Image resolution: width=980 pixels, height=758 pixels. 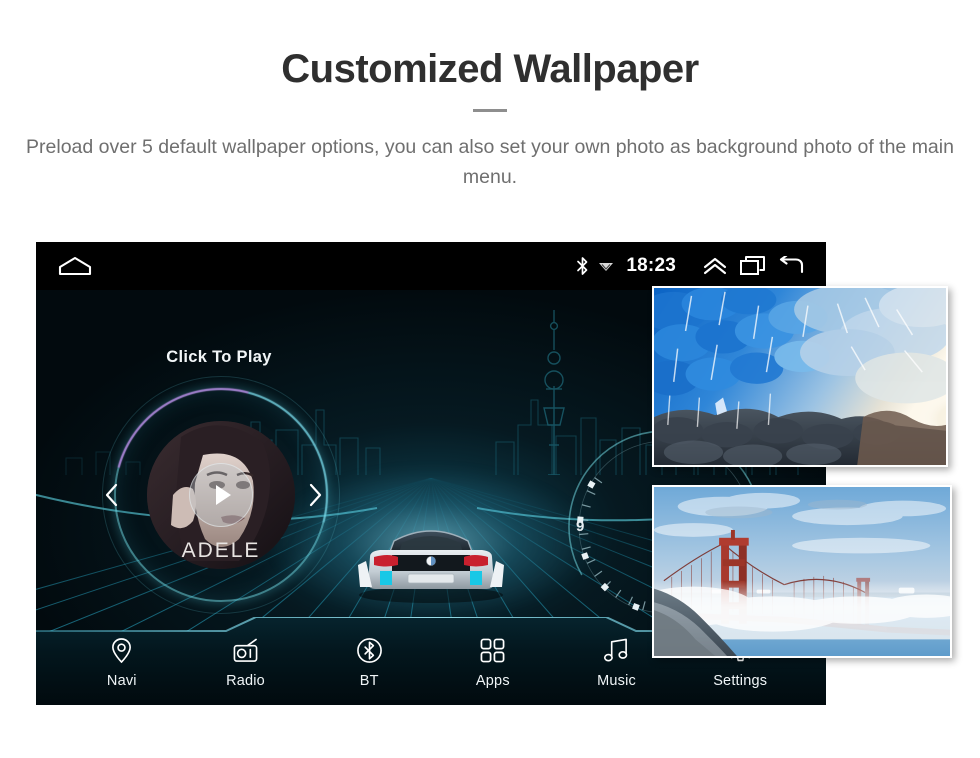 I want to click on double-chevron-up-icon, so click(x=715, y=266).